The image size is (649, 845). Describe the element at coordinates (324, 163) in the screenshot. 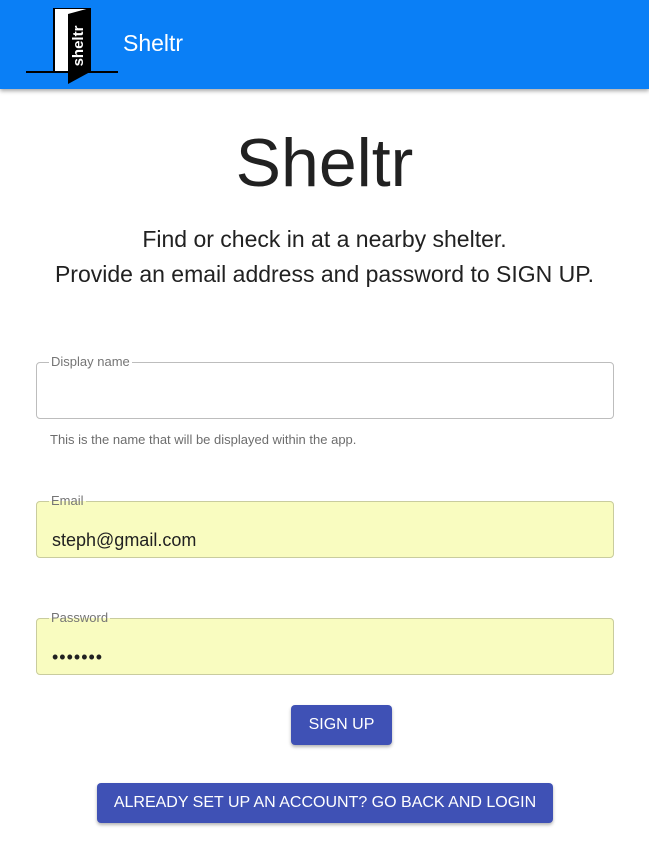

I see `page-title: Sheltr` at that location.